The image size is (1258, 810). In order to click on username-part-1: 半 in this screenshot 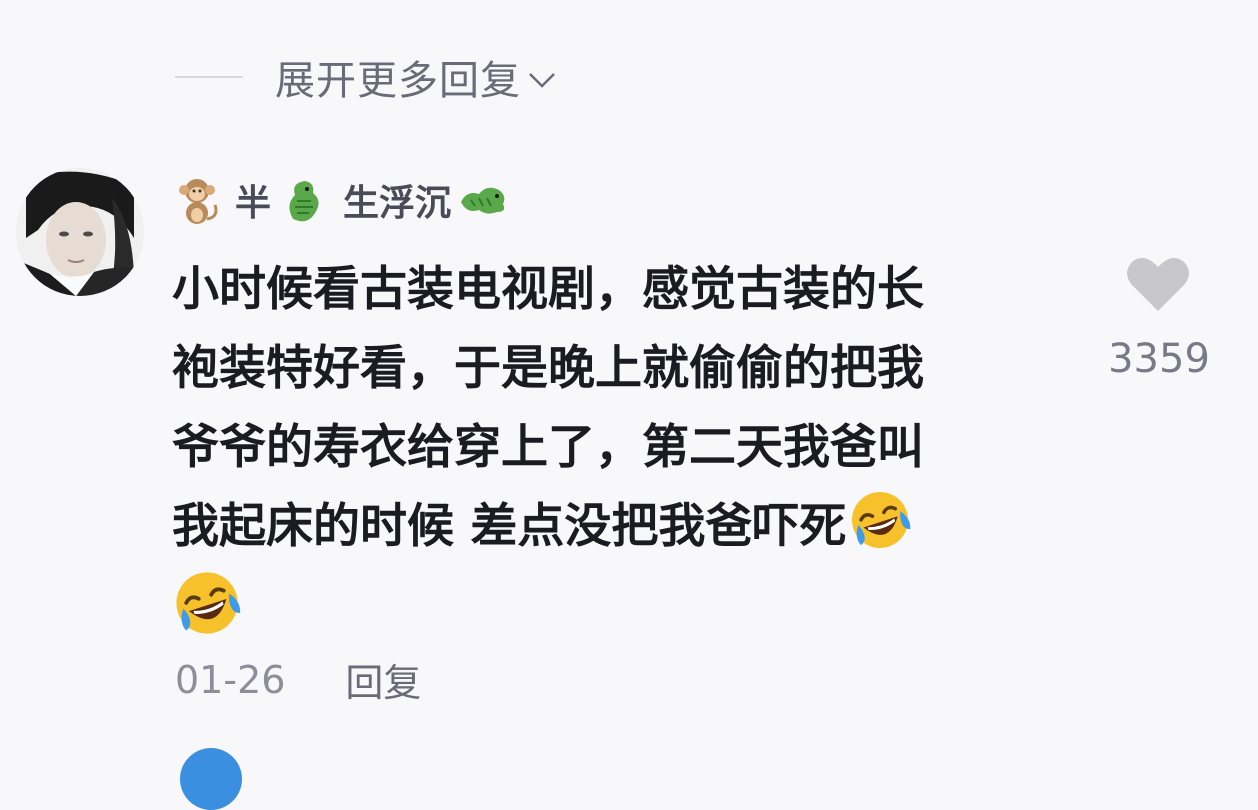, I will do `click(253, 203)`.